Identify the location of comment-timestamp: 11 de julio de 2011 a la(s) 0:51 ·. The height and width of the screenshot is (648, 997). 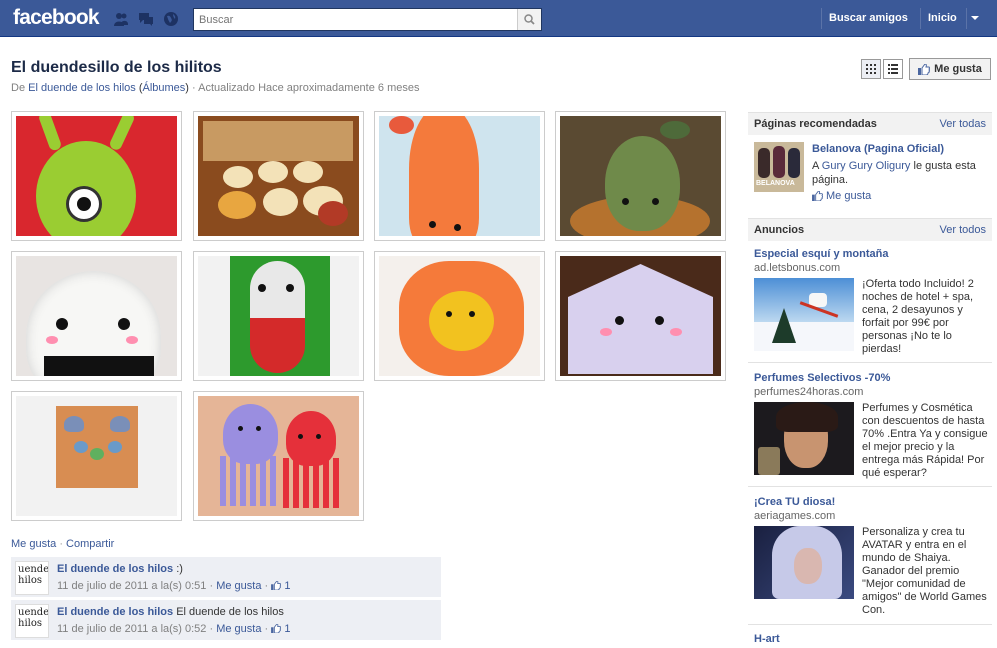
(135, 586).